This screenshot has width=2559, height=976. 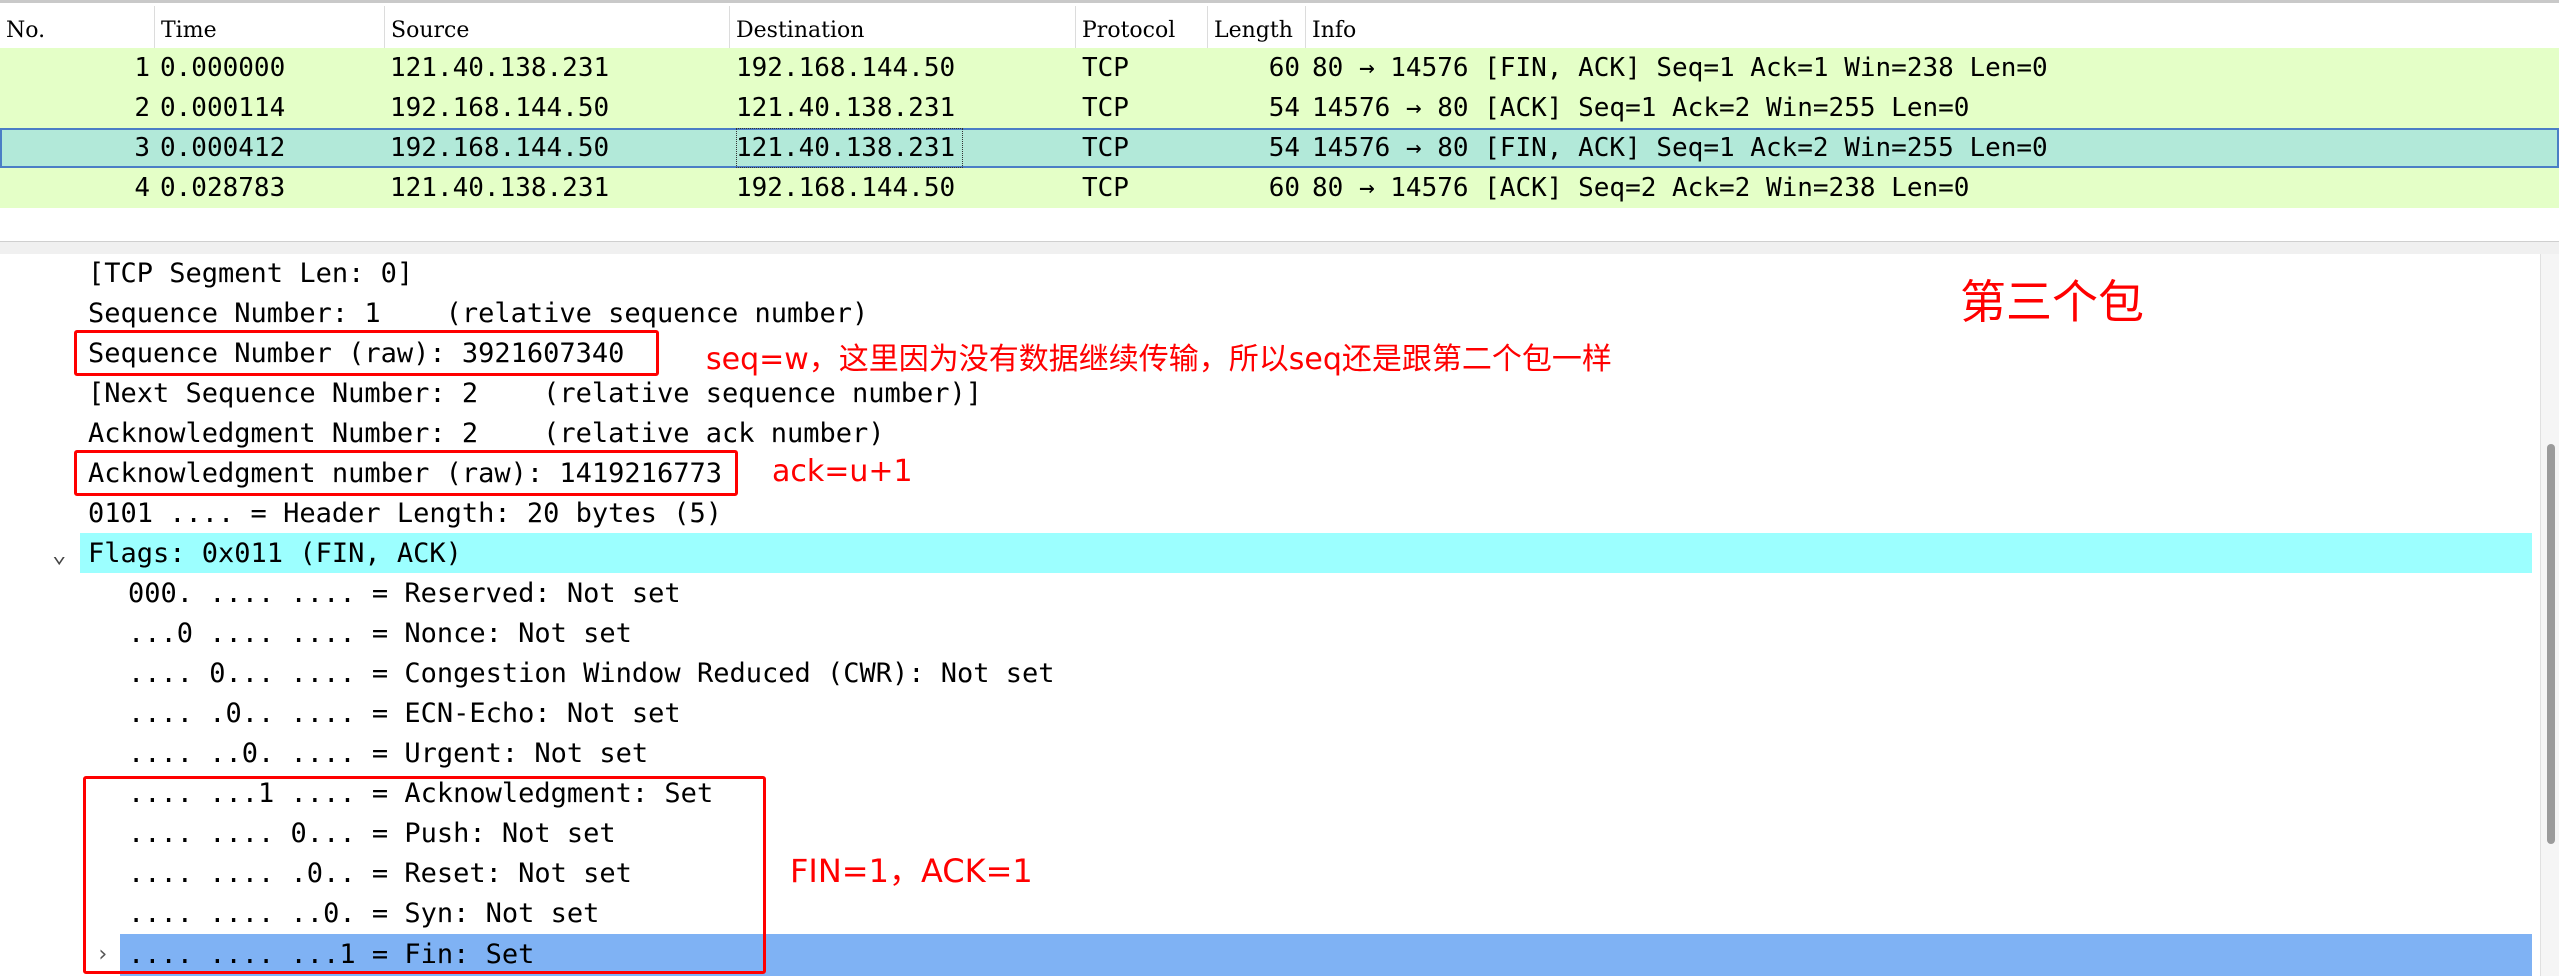 I want to click on column-header-protocol: Protocol, so click(x=1142, y=29).